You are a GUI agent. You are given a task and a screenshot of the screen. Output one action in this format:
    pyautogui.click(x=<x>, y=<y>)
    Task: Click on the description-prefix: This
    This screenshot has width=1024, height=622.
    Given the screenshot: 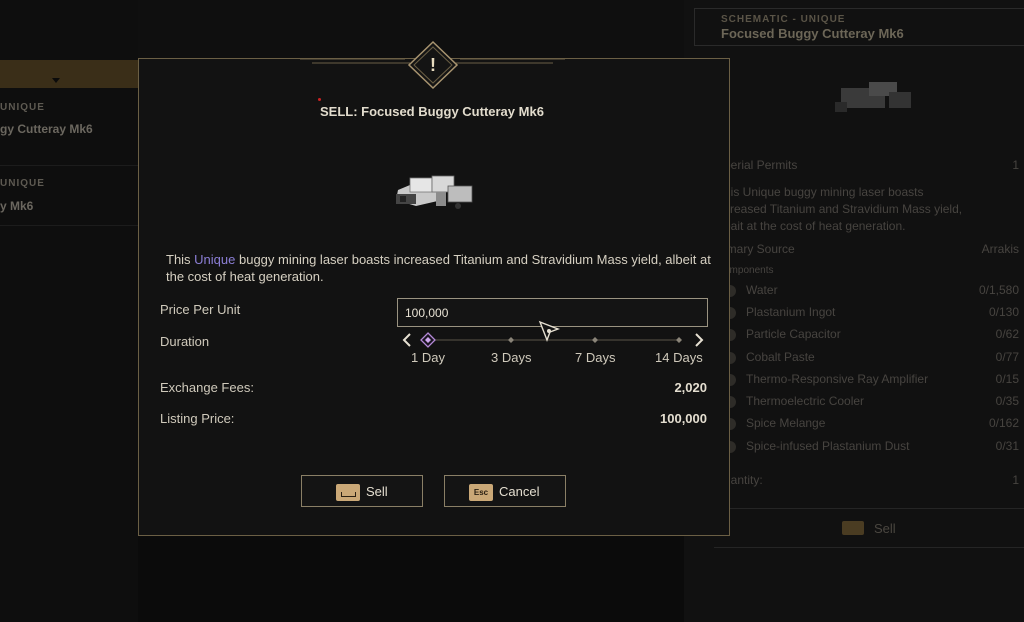 What is the action you would take?
    pyautogui.click(x=180, y=259)
    